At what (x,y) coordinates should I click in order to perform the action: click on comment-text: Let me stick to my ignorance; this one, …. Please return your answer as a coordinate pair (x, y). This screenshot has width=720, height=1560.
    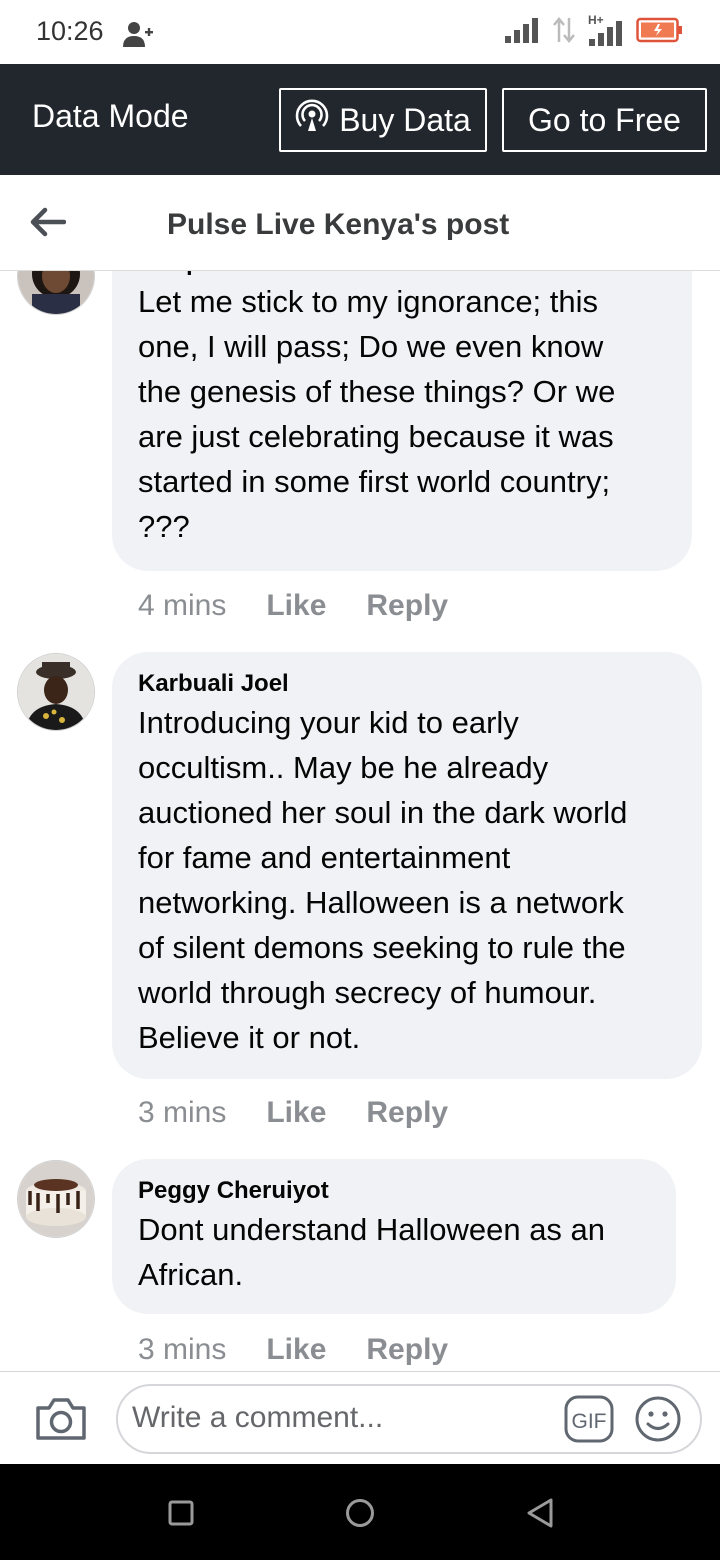
    Looking at the image, I should click on (377, 414).